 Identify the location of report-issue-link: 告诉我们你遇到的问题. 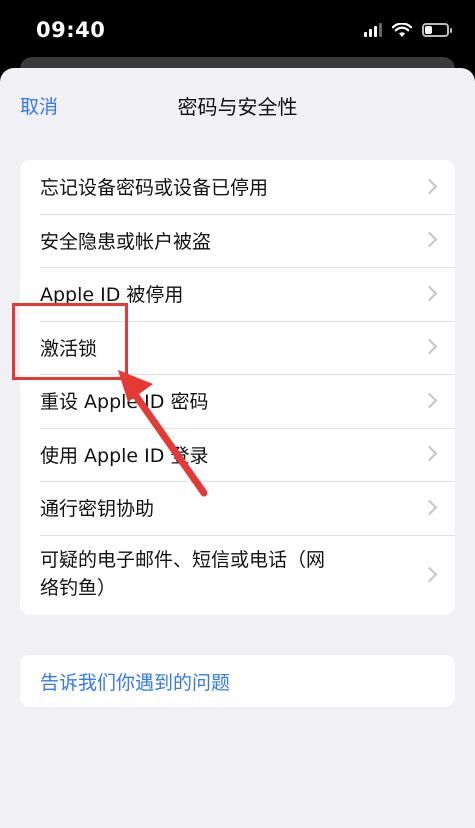
(237, 681).